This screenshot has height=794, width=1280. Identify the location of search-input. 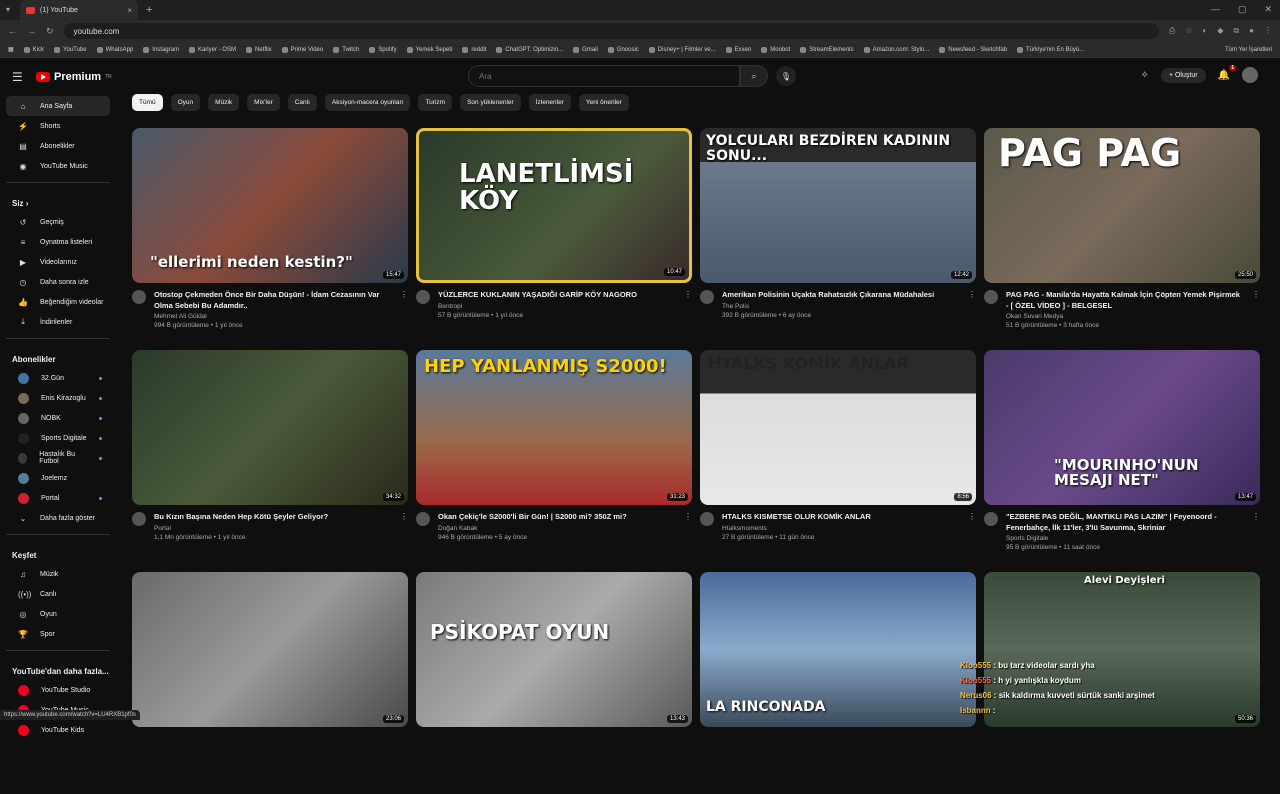
(604, 76).